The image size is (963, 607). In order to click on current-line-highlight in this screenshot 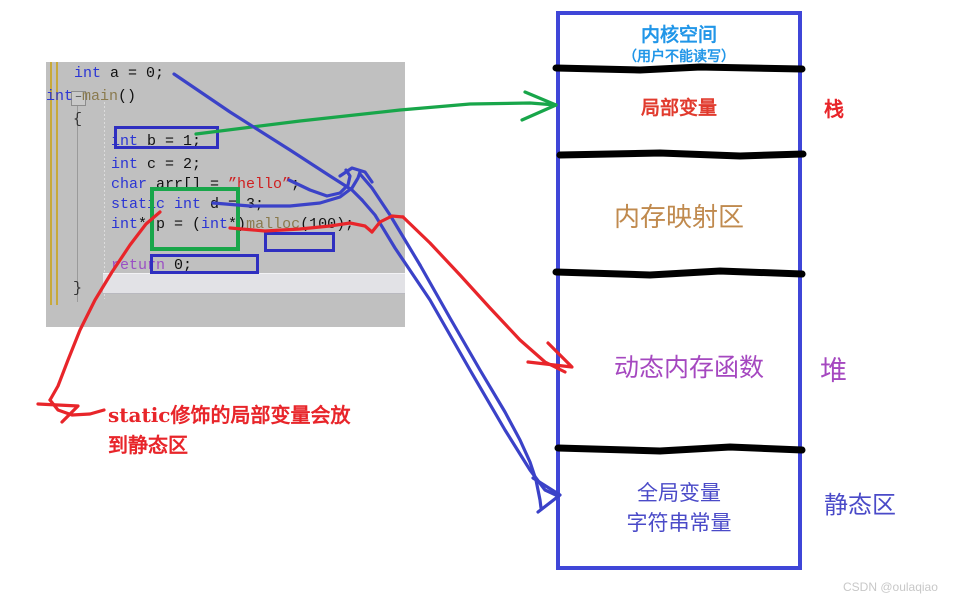, I will do `click(254, 283)`.